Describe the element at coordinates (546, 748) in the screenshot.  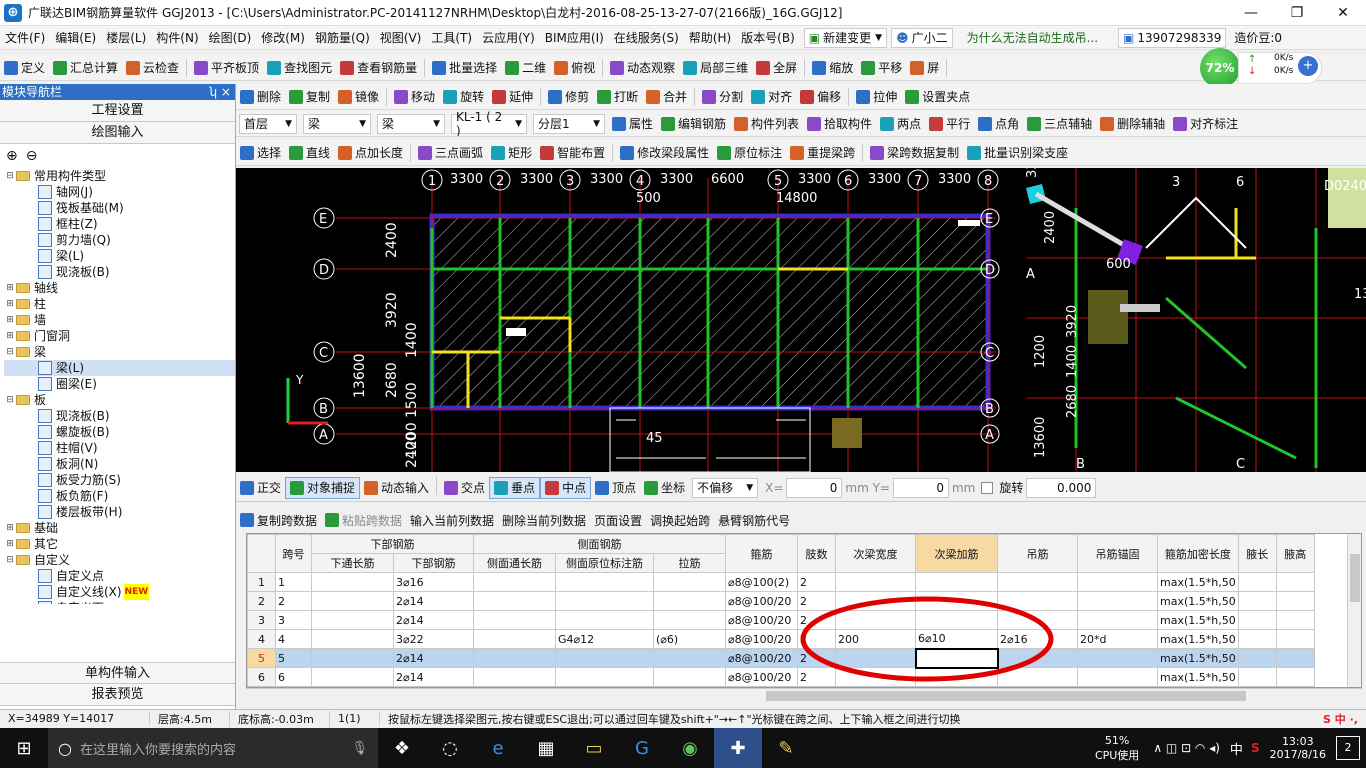
I see `store-icon: ▦` at that location.